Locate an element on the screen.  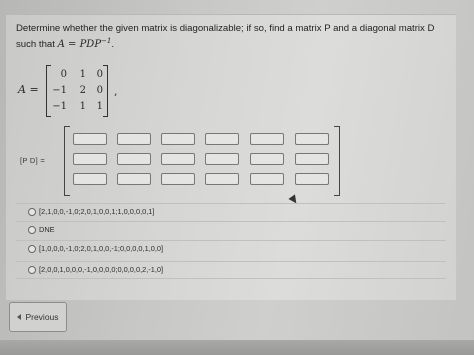
matrix-a: 0 1 0 −1 2 0 −1 1 1 is located at coordinates (77, 91).